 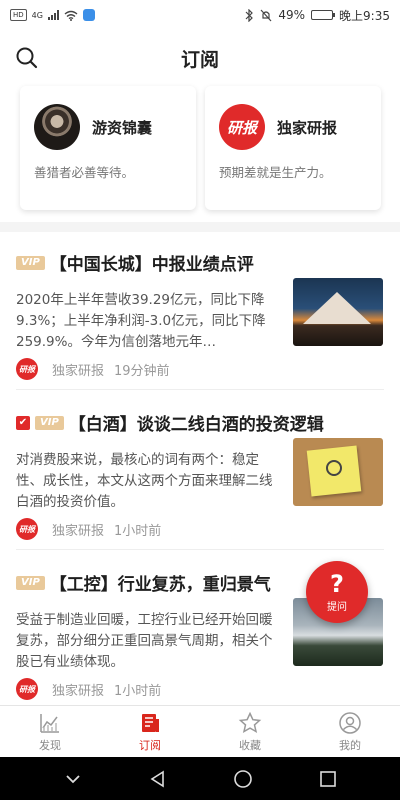 I want to click on article-title: 【白酒】谈谈二线白酒的投资逻辑, so click(x=196, y=425).